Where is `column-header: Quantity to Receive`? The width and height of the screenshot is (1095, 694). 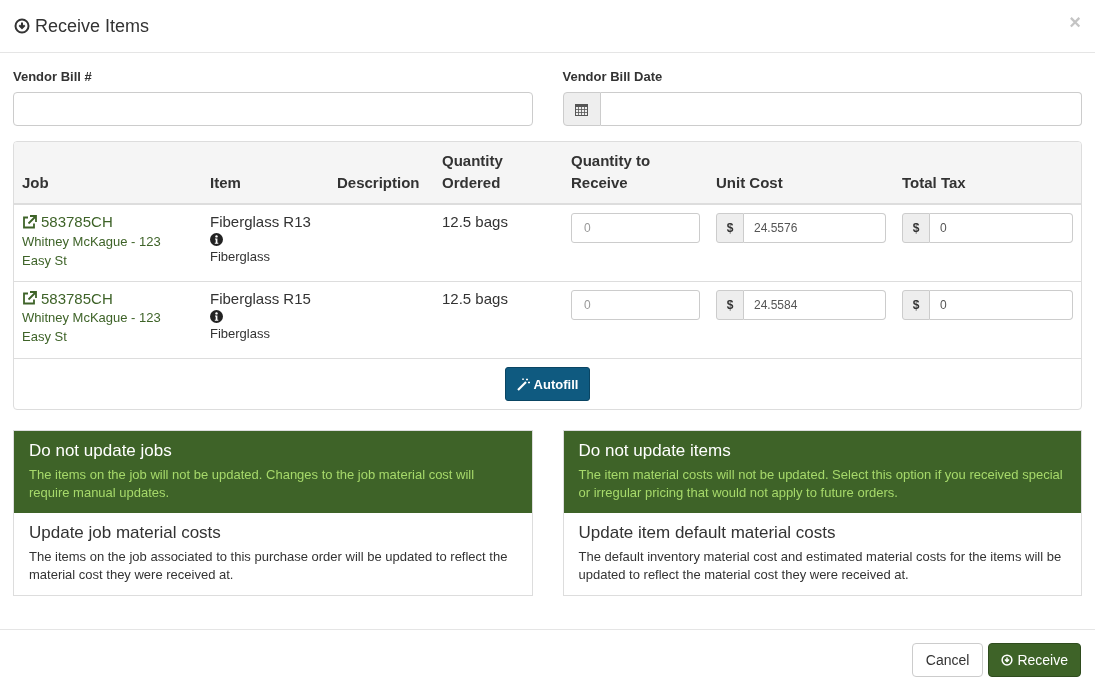
column-header: Quantity to Receive is located at coordinates (635, 173).